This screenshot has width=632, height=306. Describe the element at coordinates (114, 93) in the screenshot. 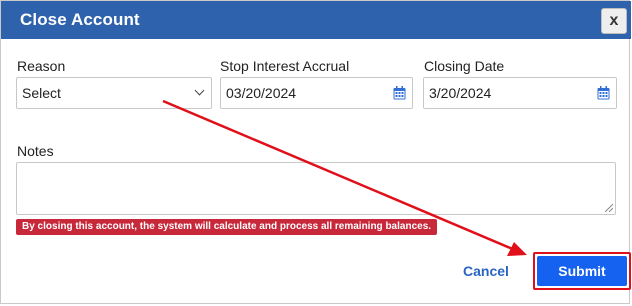

I see `reason-select: Select` at that location.